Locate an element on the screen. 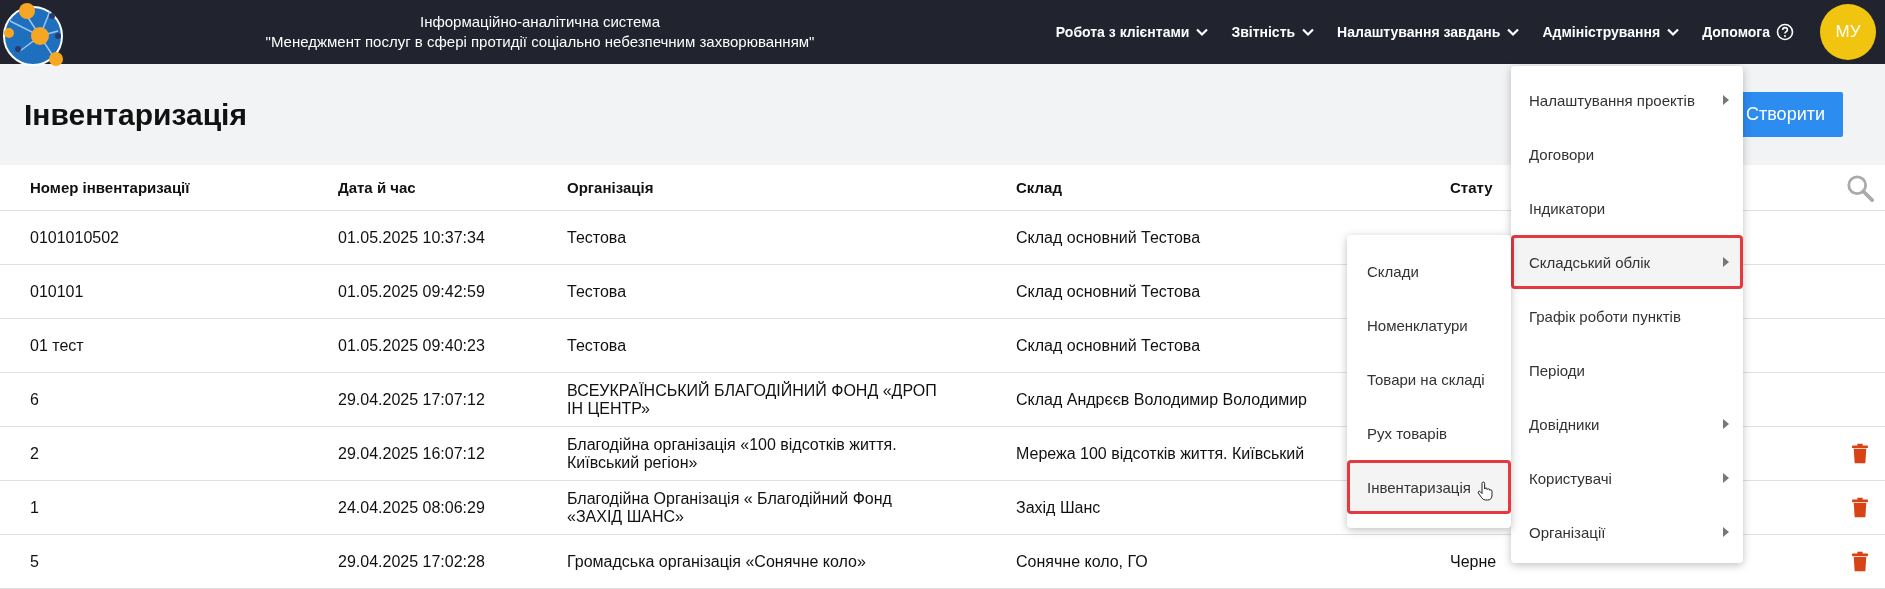 This screenshot has height=589, width=1885. table-cell-text: 6 is located at coordinates (35, 399).